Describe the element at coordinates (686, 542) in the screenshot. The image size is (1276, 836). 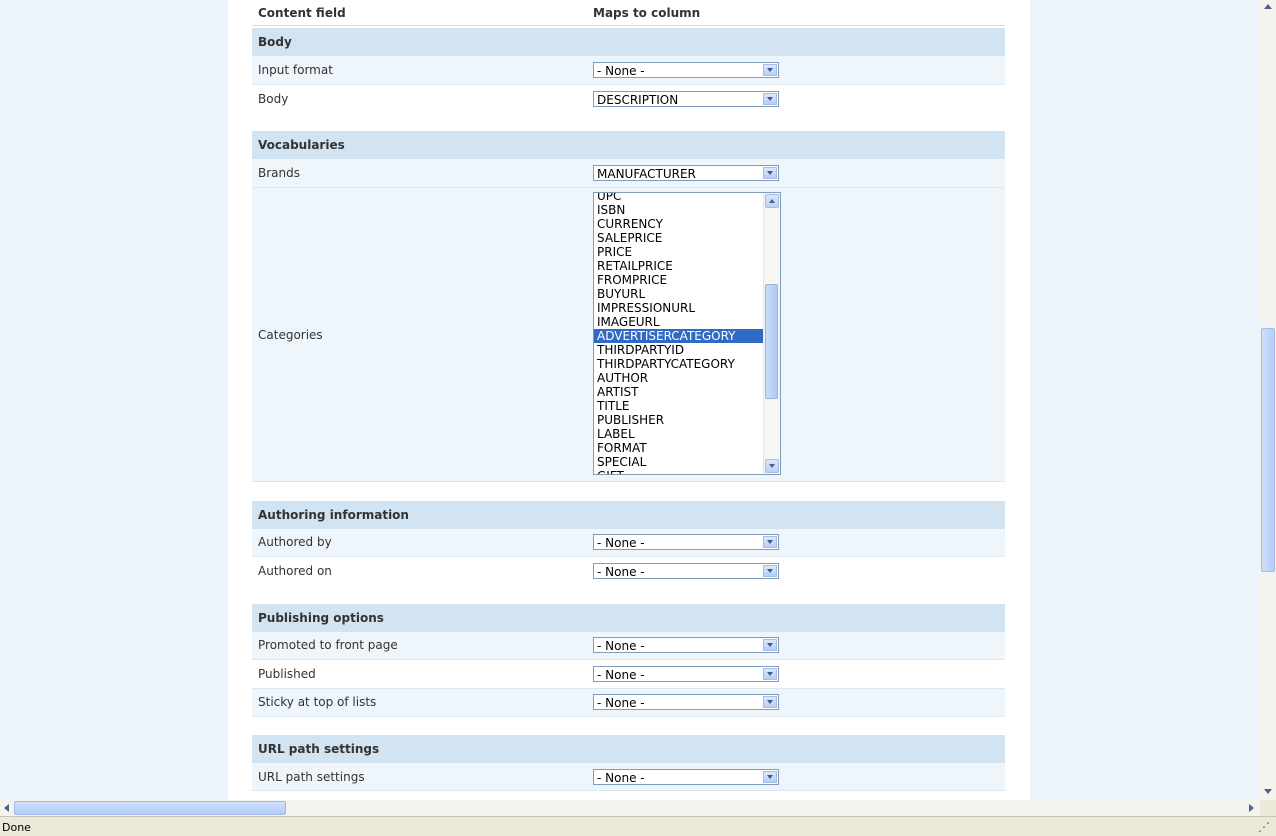
I see `authored-by-select: - None -` at that location.